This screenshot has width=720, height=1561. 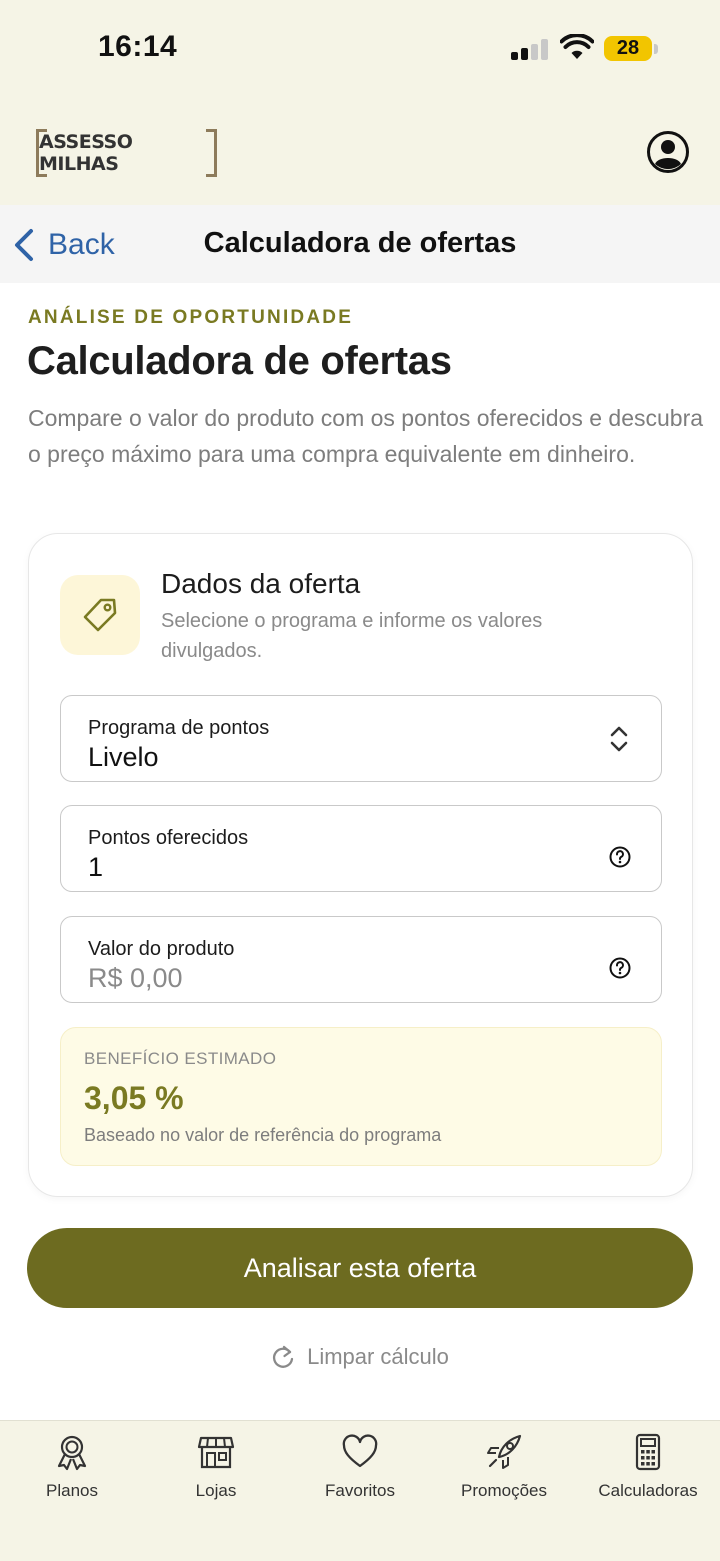 What do you see at coordinates (180, 1058) in the screenshot?
I see `benefit-label: BENEFÍCIO ESTIMADO` at bounding box center [180, 1058].